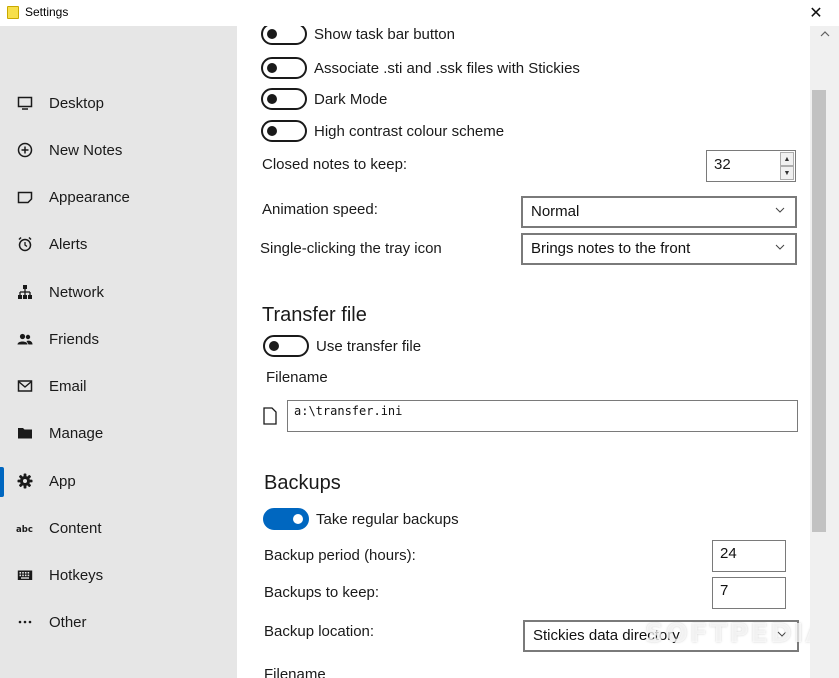  I want to click on close-button: ✕, so click(816, 13).